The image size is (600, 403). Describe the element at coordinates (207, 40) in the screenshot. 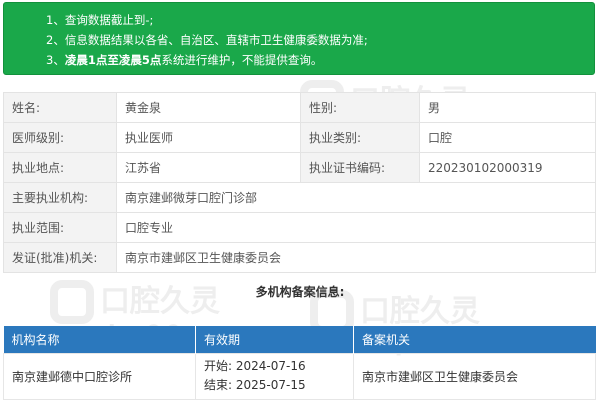

I see `notice-line-2: 2、信息数据结果以各省、自治区、直辖市卫生健康委数据为准;` at that location.